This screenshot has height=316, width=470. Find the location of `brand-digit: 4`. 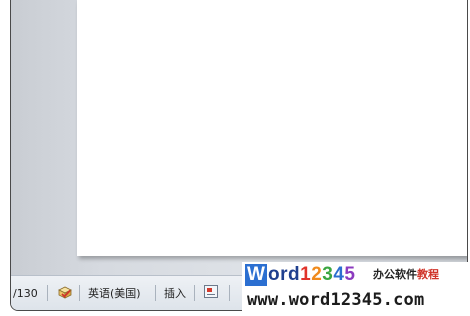

brand-digit: 4 is located at coordinates (339, 274).